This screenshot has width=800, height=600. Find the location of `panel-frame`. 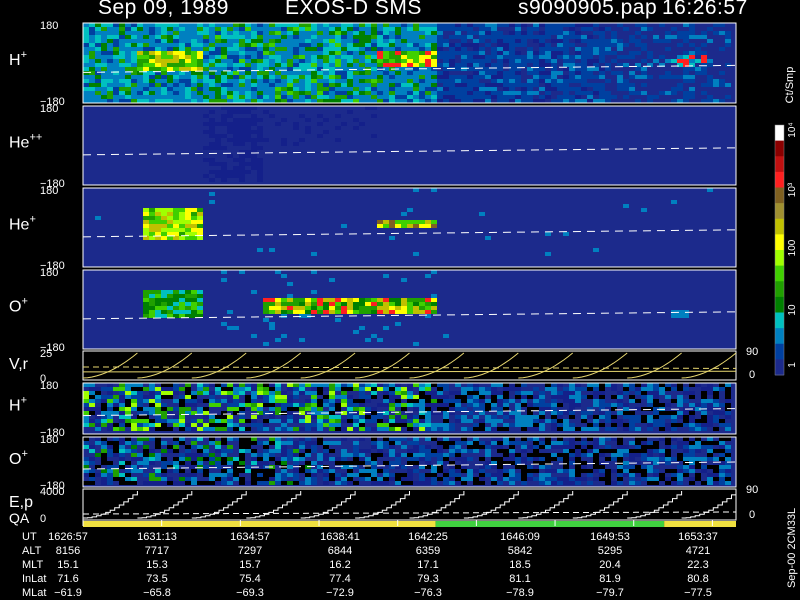

panel-frame is located at coordinates (409, 365).